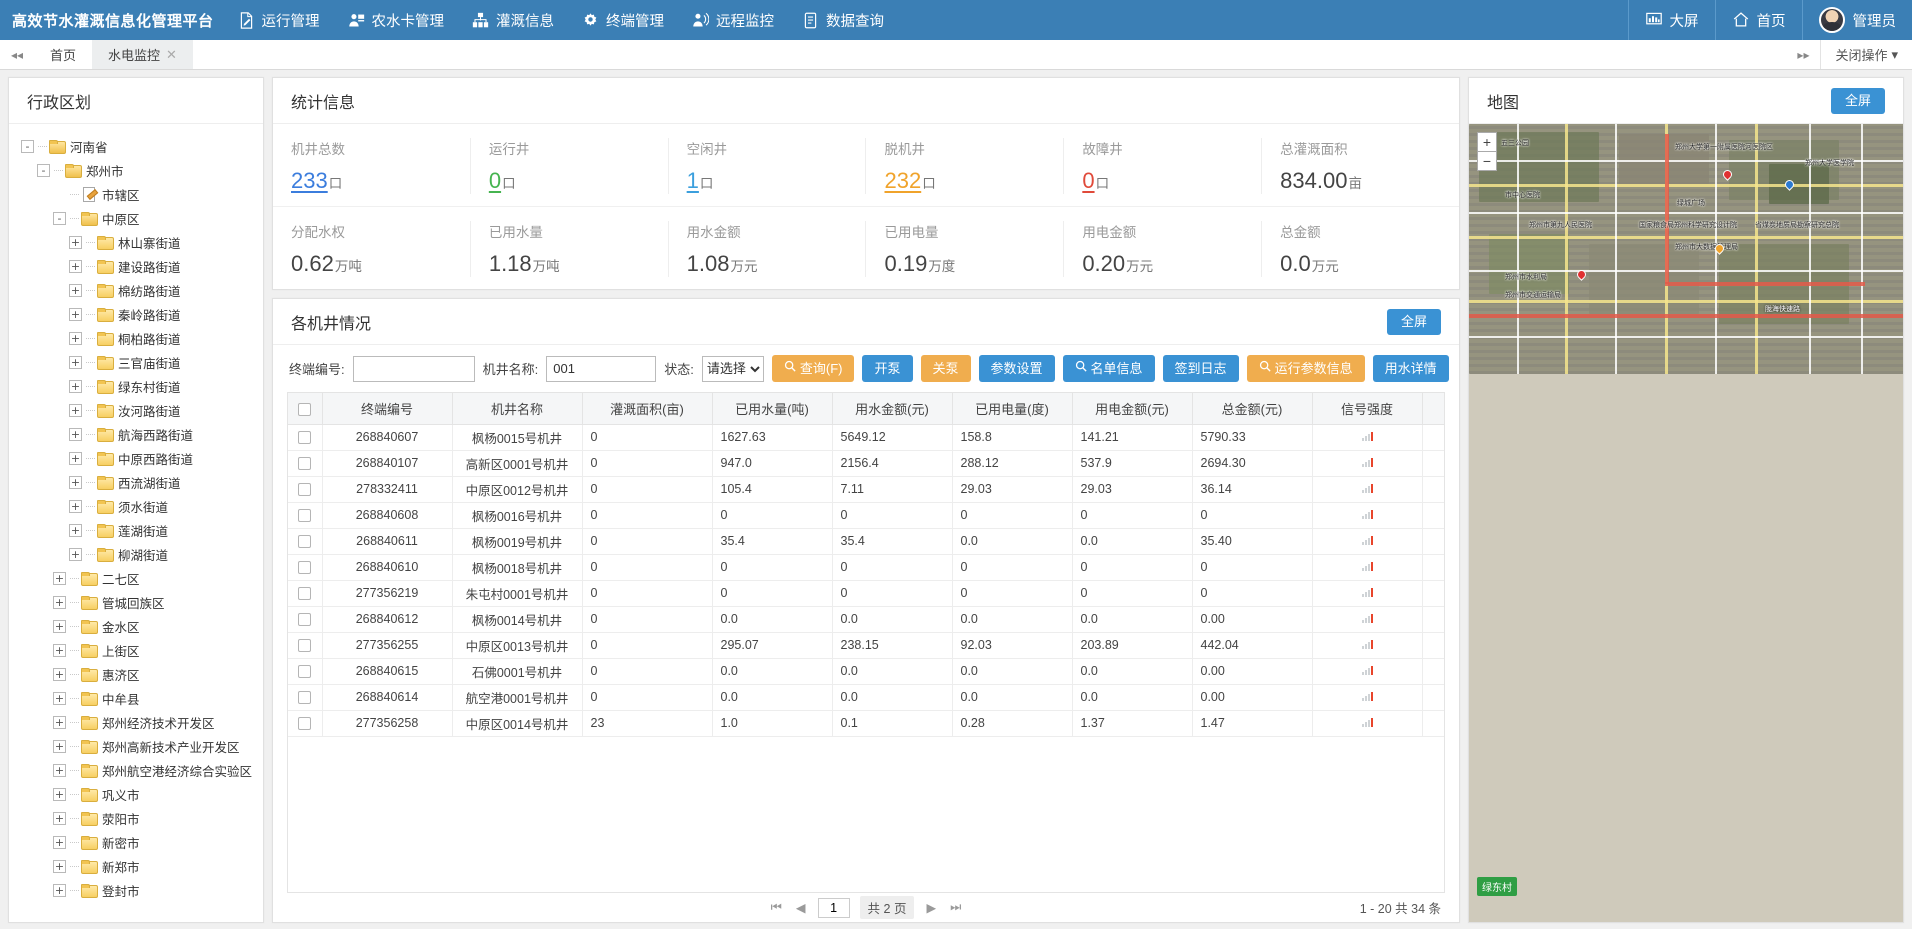 The height and width of the screenshot is (929, 1912). I want to click on double-chevron-left-icon: ◂◂, so click(17, 54).